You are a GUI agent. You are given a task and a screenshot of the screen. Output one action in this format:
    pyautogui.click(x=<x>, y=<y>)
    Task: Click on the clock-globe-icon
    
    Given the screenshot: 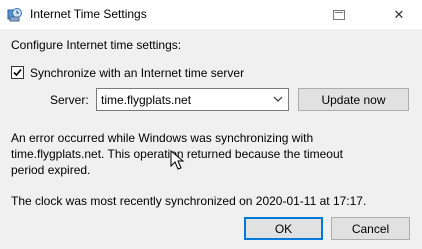 What is the action you would take?
    pyautogui.click(x=14, y=15)
    